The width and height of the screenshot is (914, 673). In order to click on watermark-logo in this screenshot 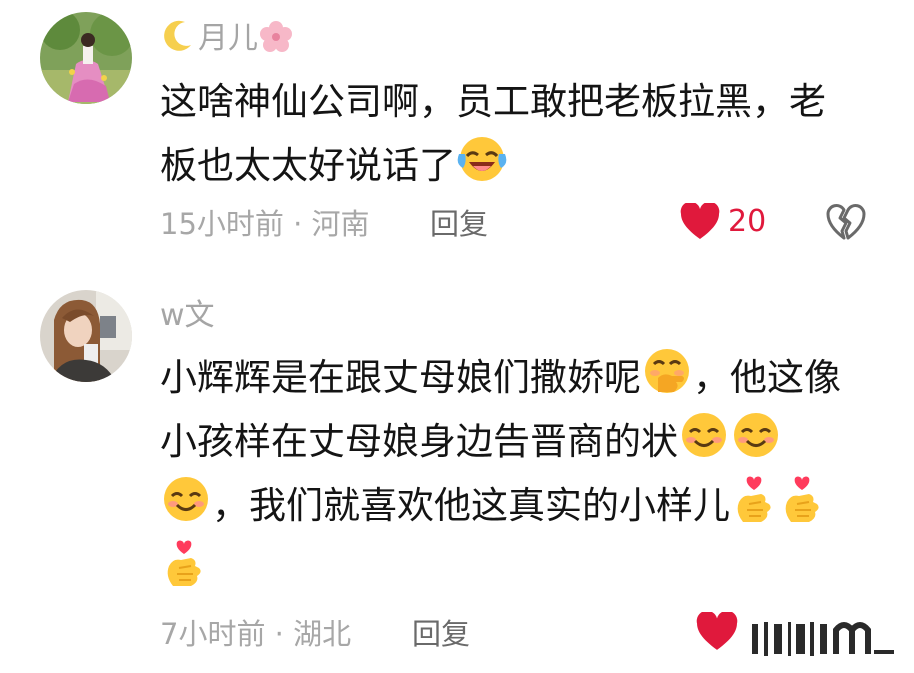, I will do `click(823, 639)`.